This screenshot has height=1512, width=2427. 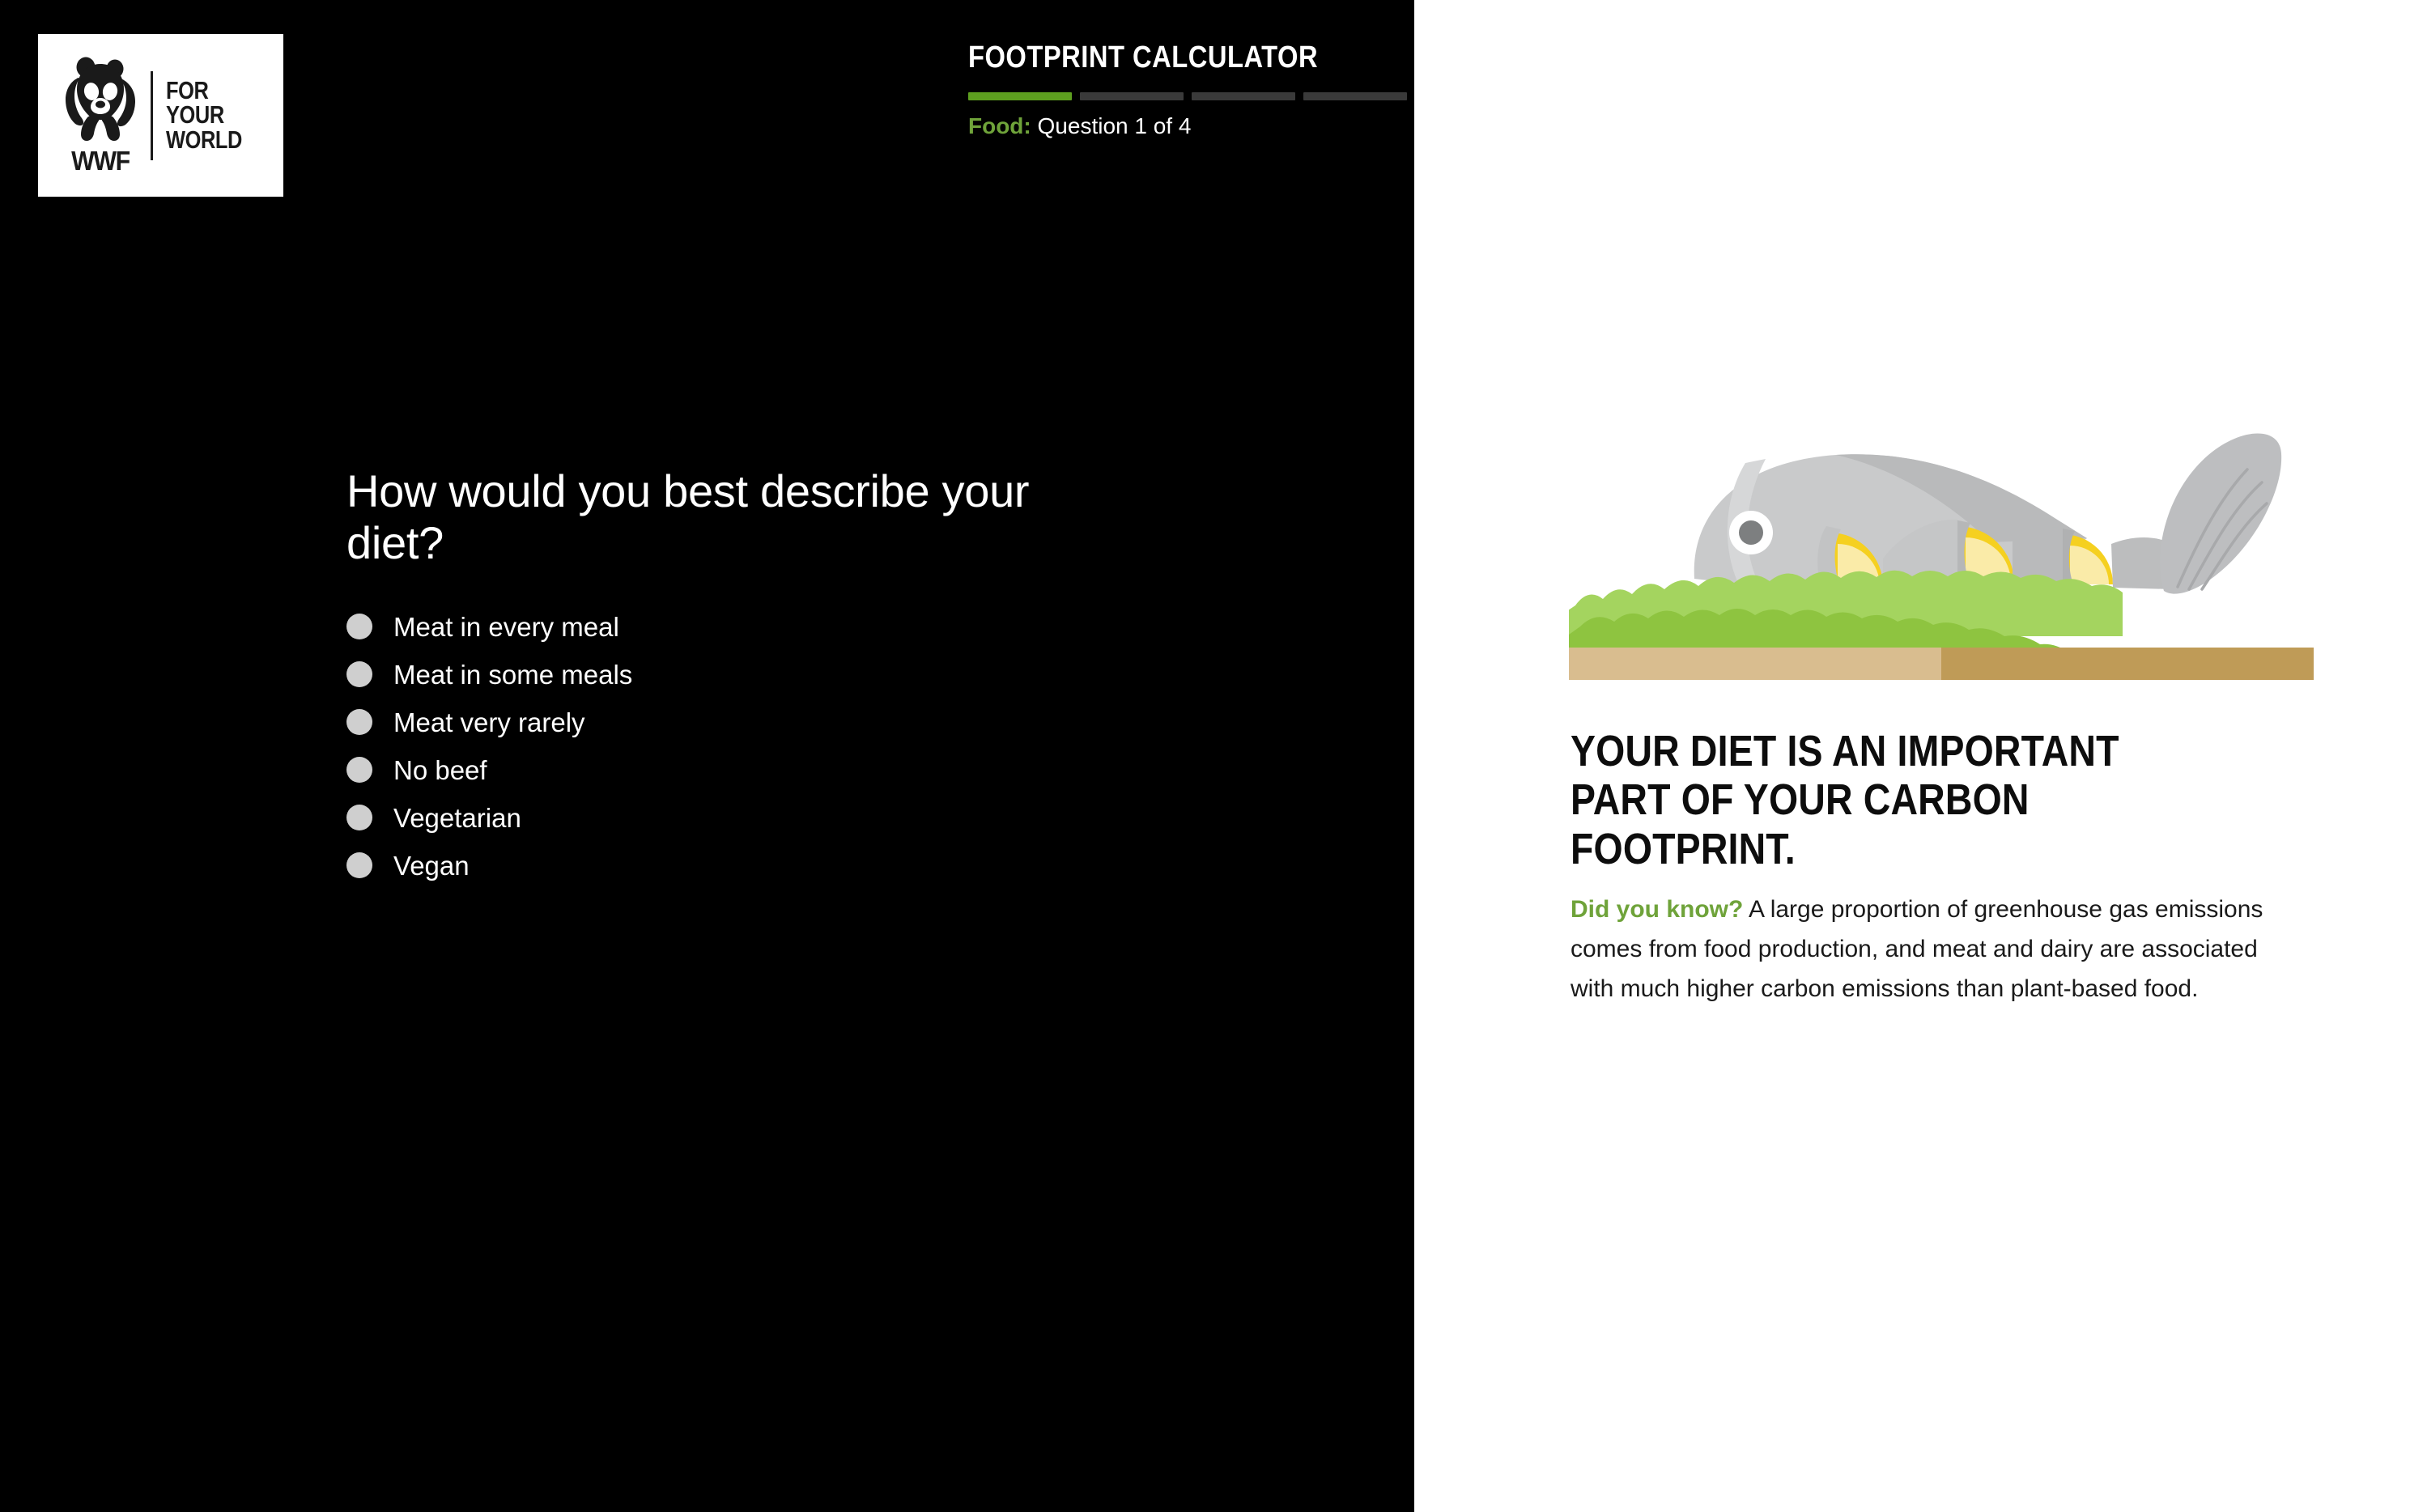 I want to click on step-category: Food:, so click(x=999, y=125).